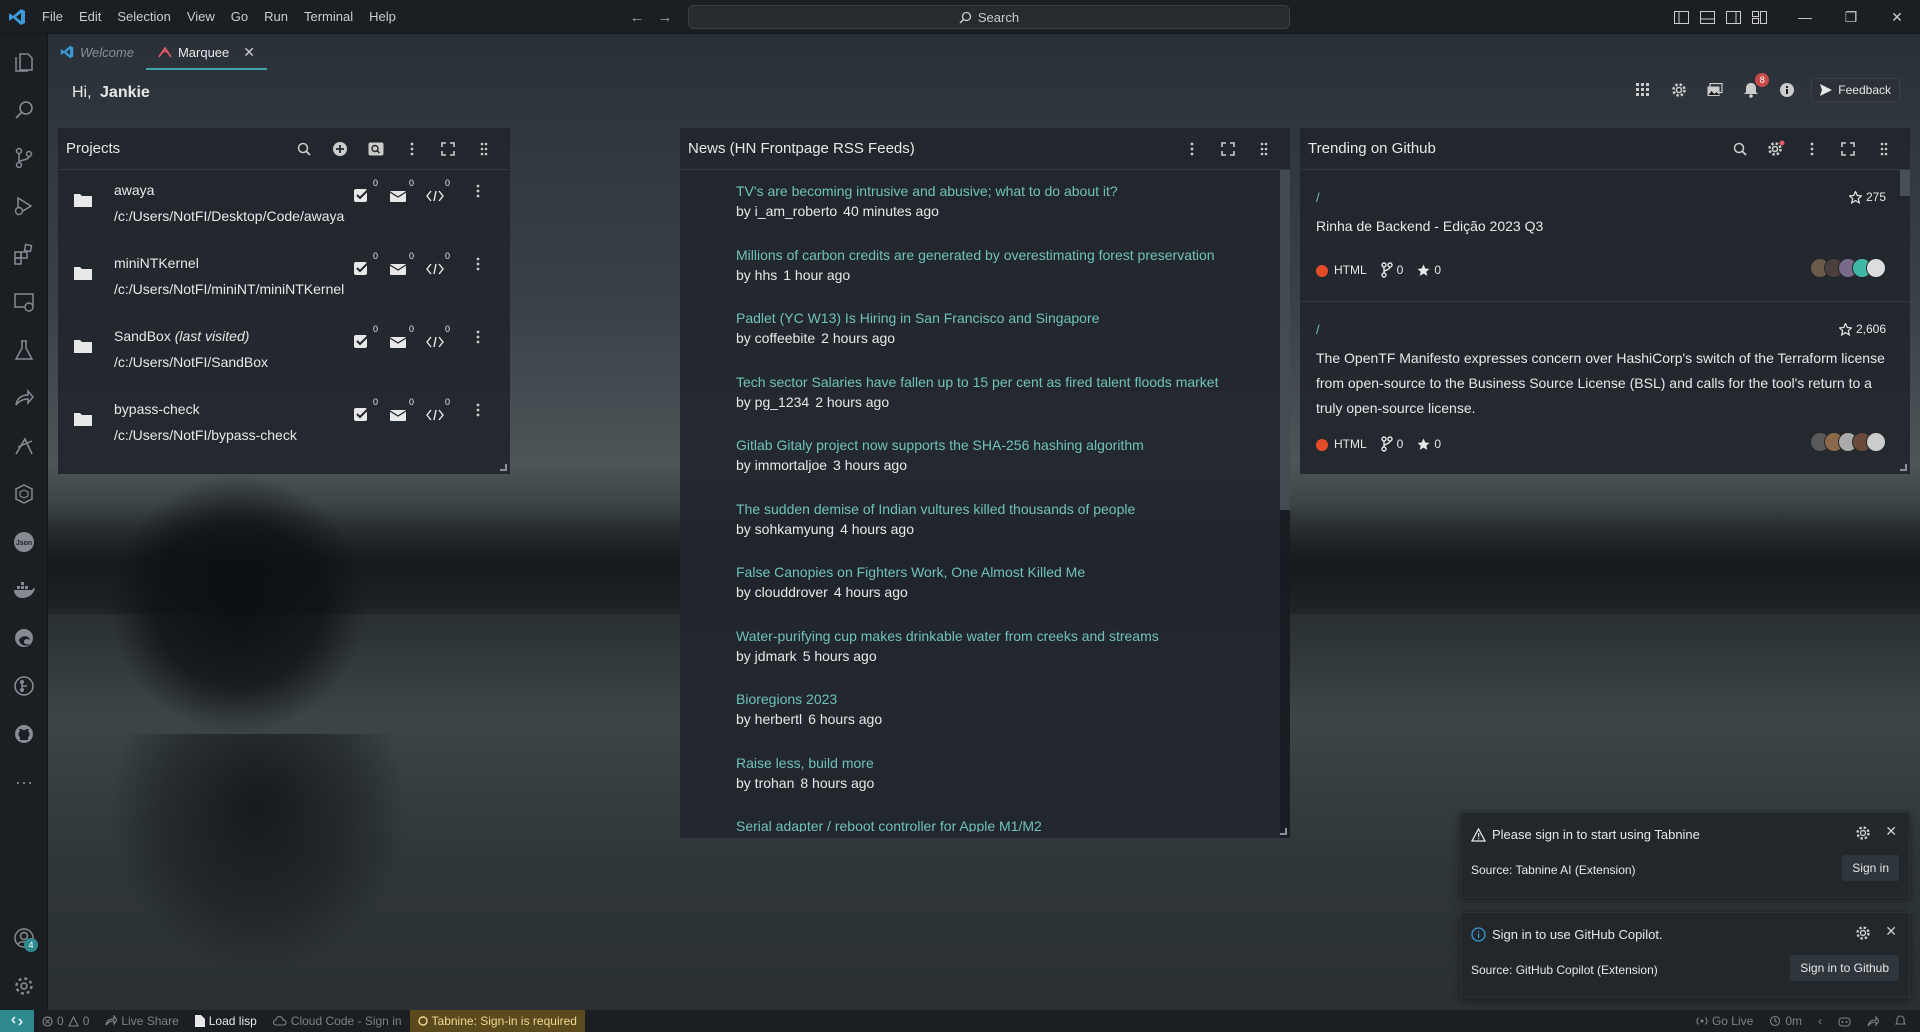 The height and width of the screenshot is (1032, 1920). Describe the element at coordinates (1681, 17) in the screenshot. I see `toggle-primary-sidebar-icon` at that location.